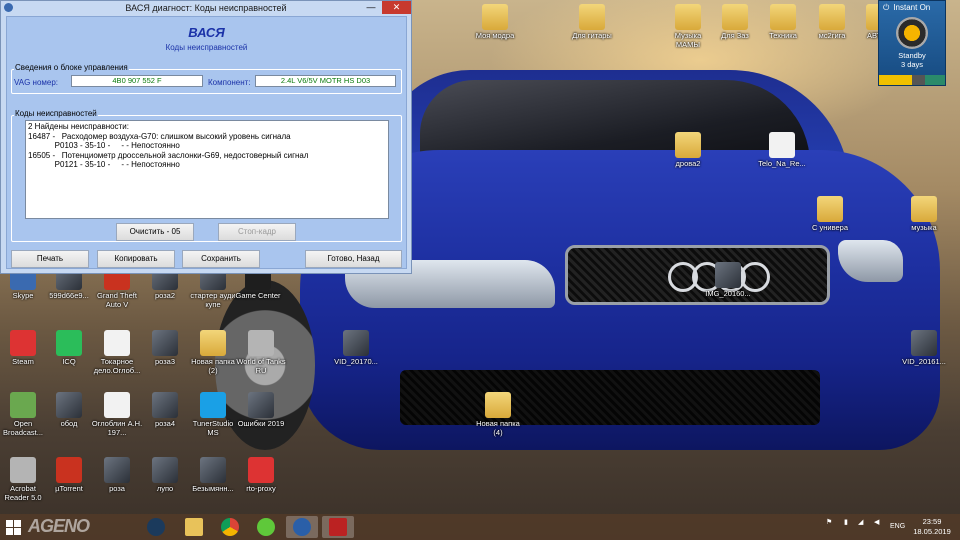  I want to click on desktop-icon: музыка, so click(924, 214).